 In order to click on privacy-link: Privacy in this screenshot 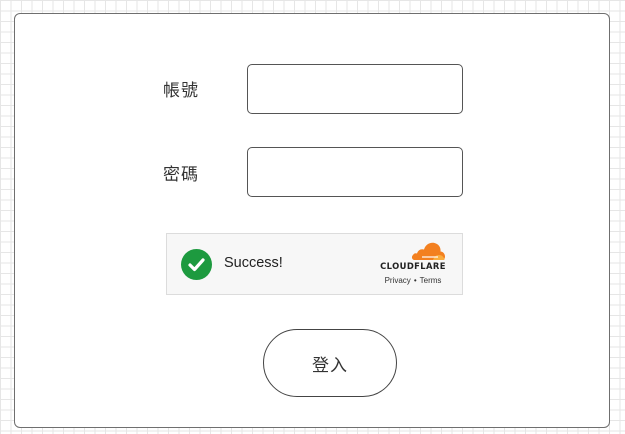, I will do `click(398, 280)`.